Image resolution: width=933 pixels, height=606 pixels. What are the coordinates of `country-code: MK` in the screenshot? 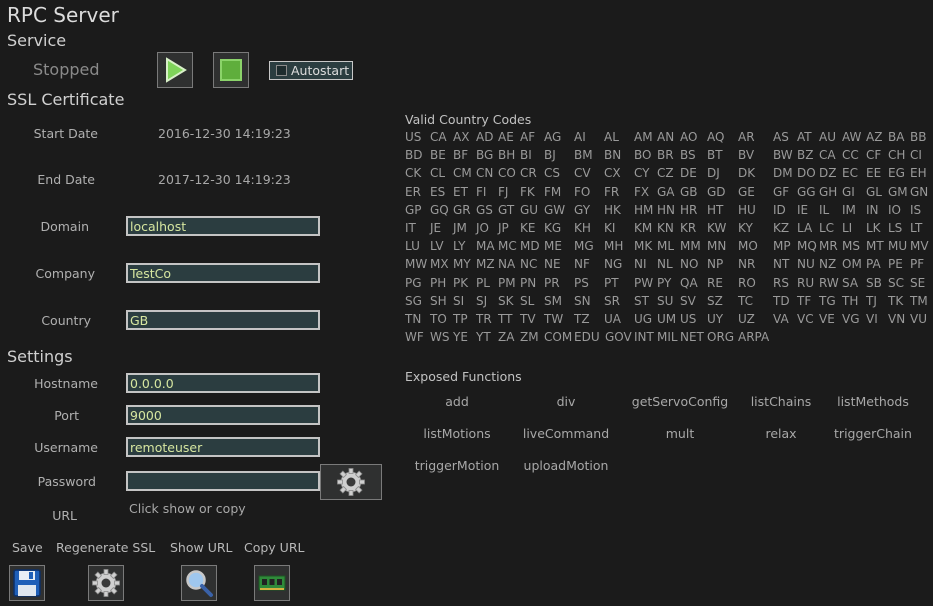 It's located at (643, 246).